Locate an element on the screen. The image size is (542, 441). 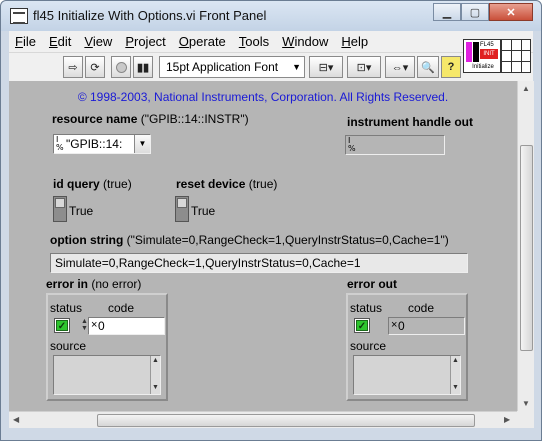
menu-window: Window is located at coordinates (305, 41).